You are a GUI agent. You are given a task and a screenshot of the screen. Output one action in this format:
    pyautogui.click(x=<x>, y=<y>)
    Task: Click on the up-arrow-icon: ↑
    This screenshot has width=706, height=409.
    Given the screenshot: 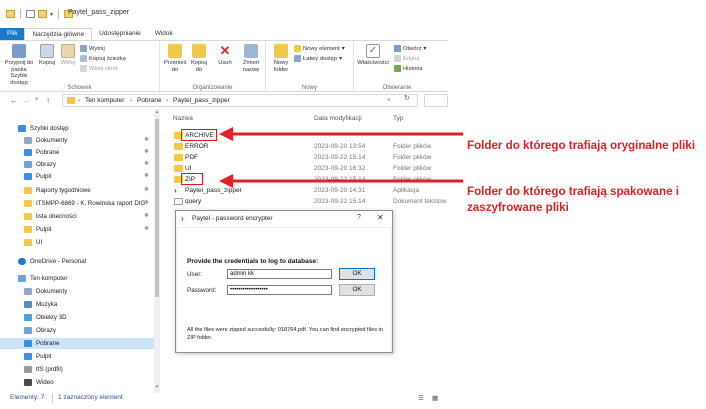 What is the action you would take?
    pyautogui.click(x=48, y=100)
    